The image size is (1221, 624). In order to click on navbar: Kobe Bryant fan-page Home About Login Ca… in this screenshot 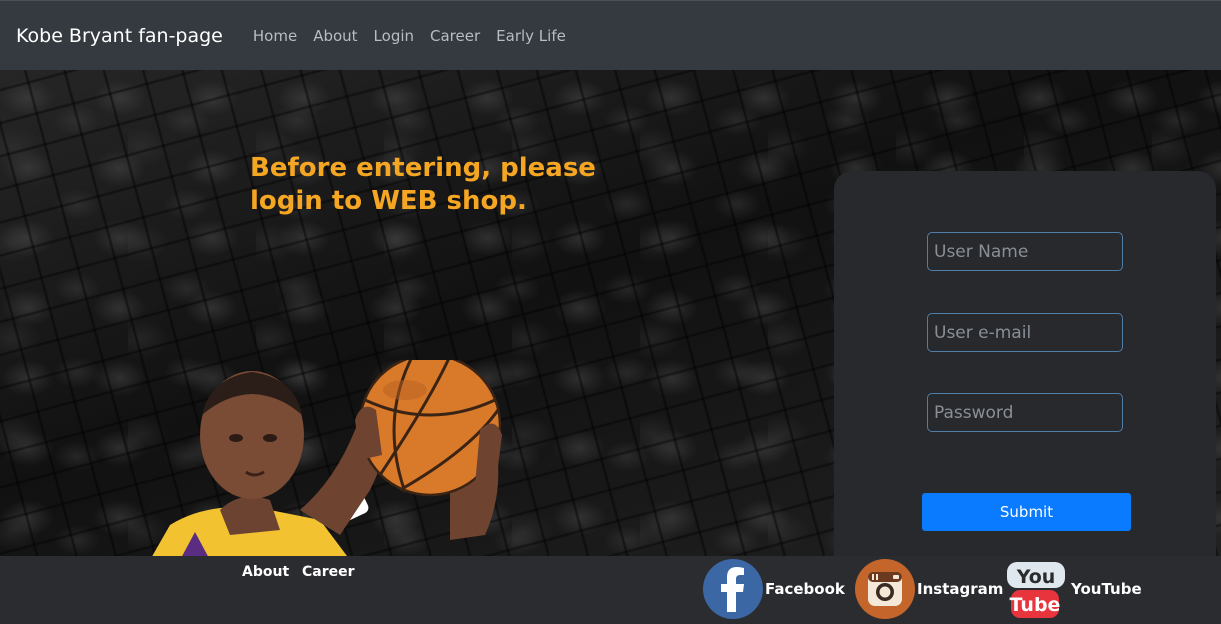, I will do `click(610, 35)`.